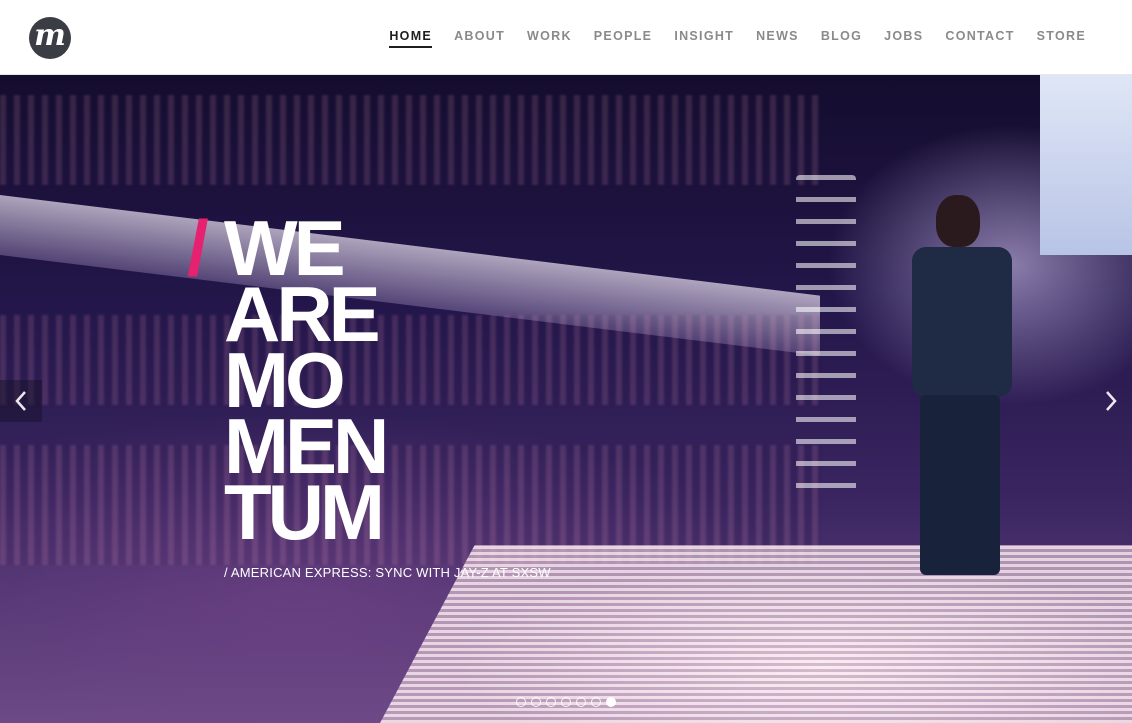 The image size is (1132, 723). I want to click on nav-about: ABOUT, so click(479, 38).